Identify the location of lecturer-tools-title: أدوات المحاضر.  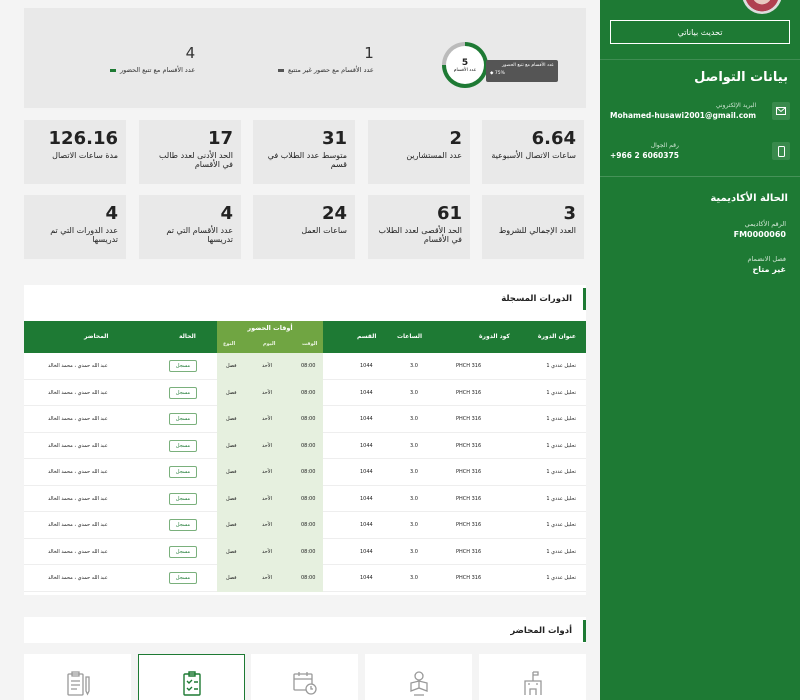
(305, 631).